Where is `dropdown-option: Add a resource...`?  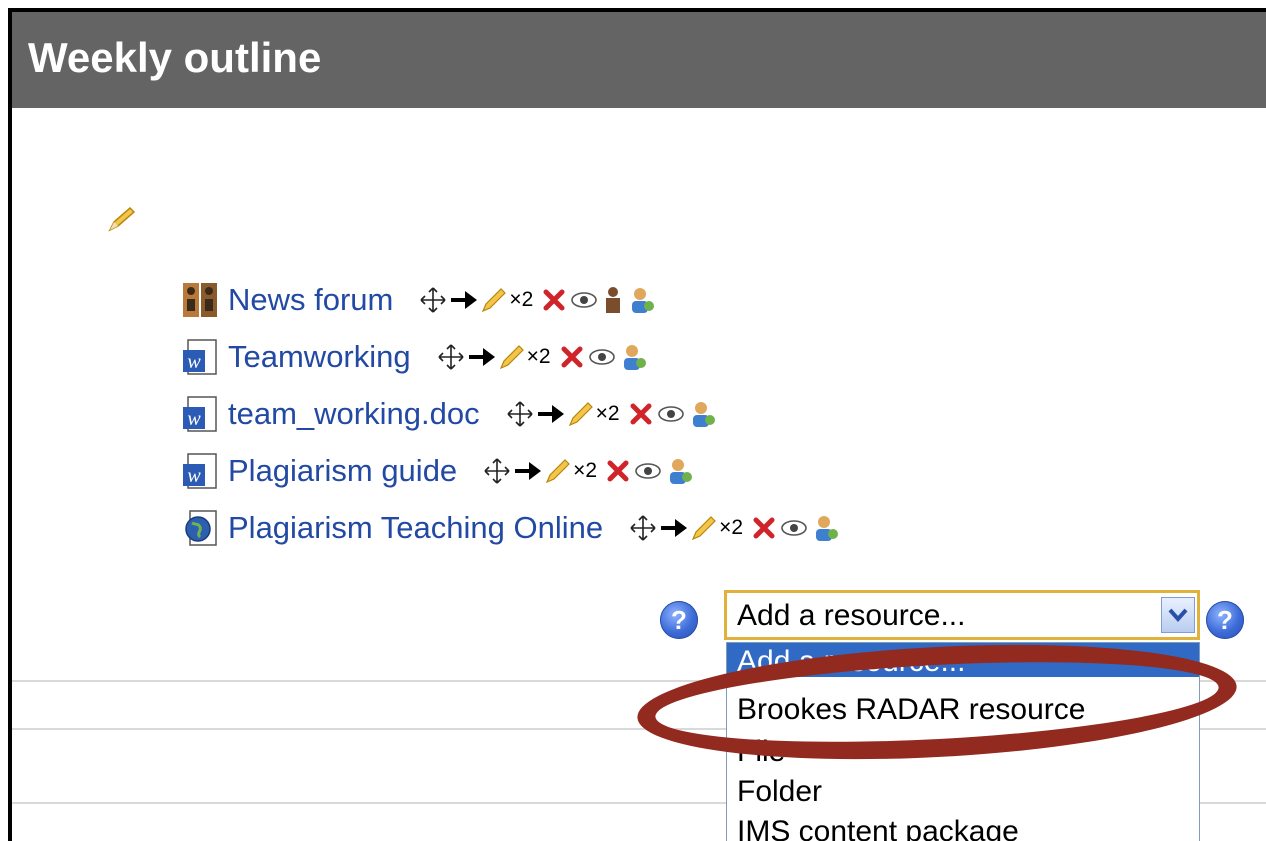 dropdown-option: Add a resource... is located at coordinates (851, 662).